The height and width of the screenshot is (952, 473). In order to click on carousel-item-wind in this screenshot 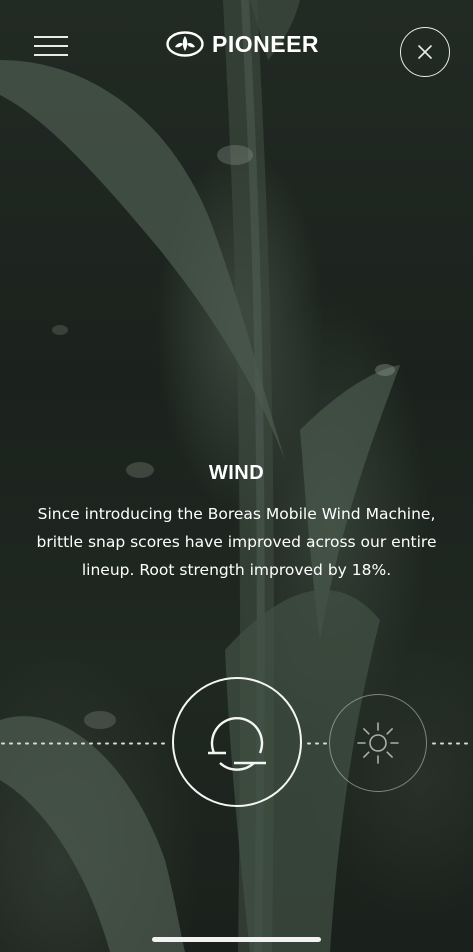, I will do `click(237, 742)`.